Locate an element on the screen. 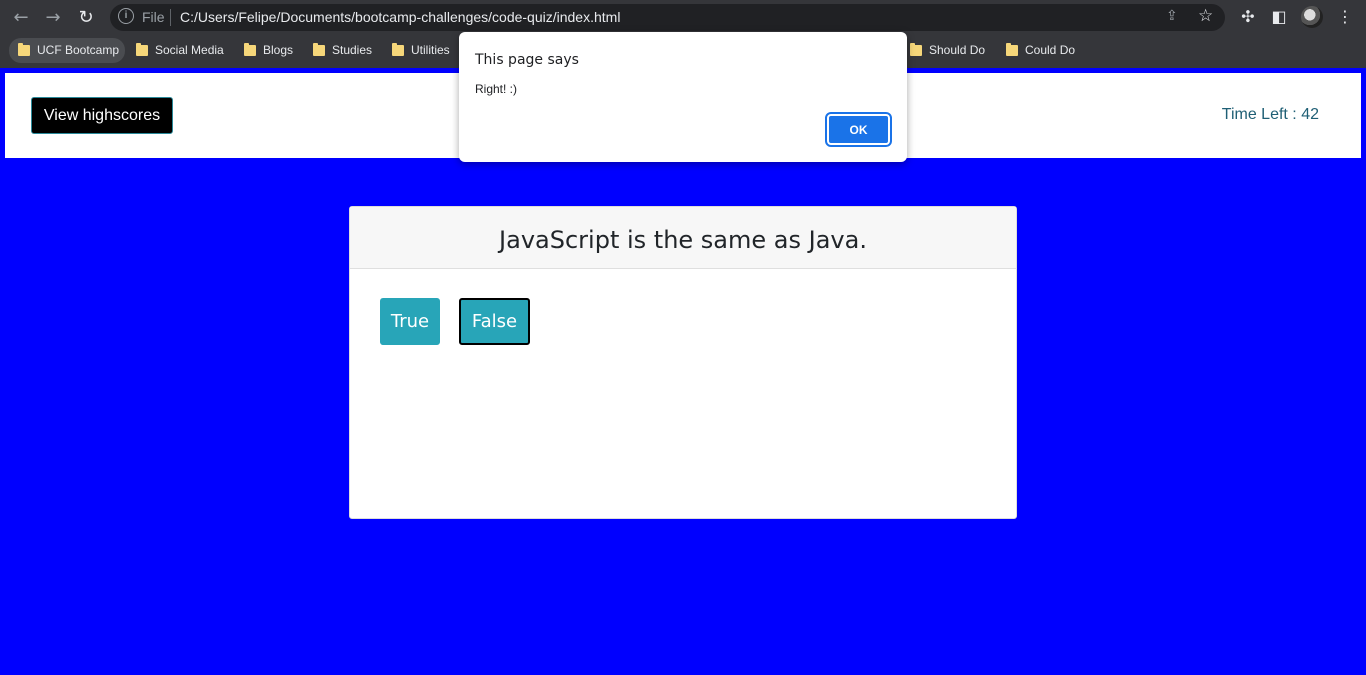 The height and width of the screenshot is (675, 1366). reload-icon: ↻ is located at coordinates (86, 18).